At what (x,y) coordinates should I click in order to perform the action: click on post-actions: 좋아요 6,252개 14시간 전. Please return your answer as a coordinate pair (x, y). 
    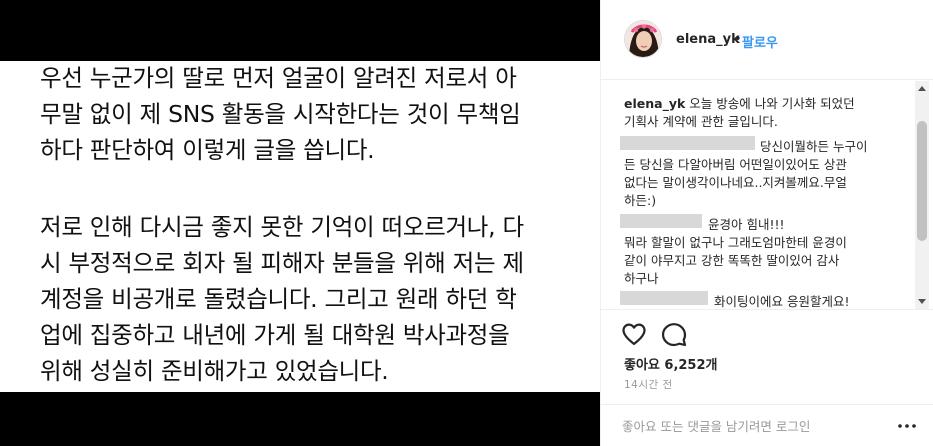
    Looking at the image, I should click on (766, 356).